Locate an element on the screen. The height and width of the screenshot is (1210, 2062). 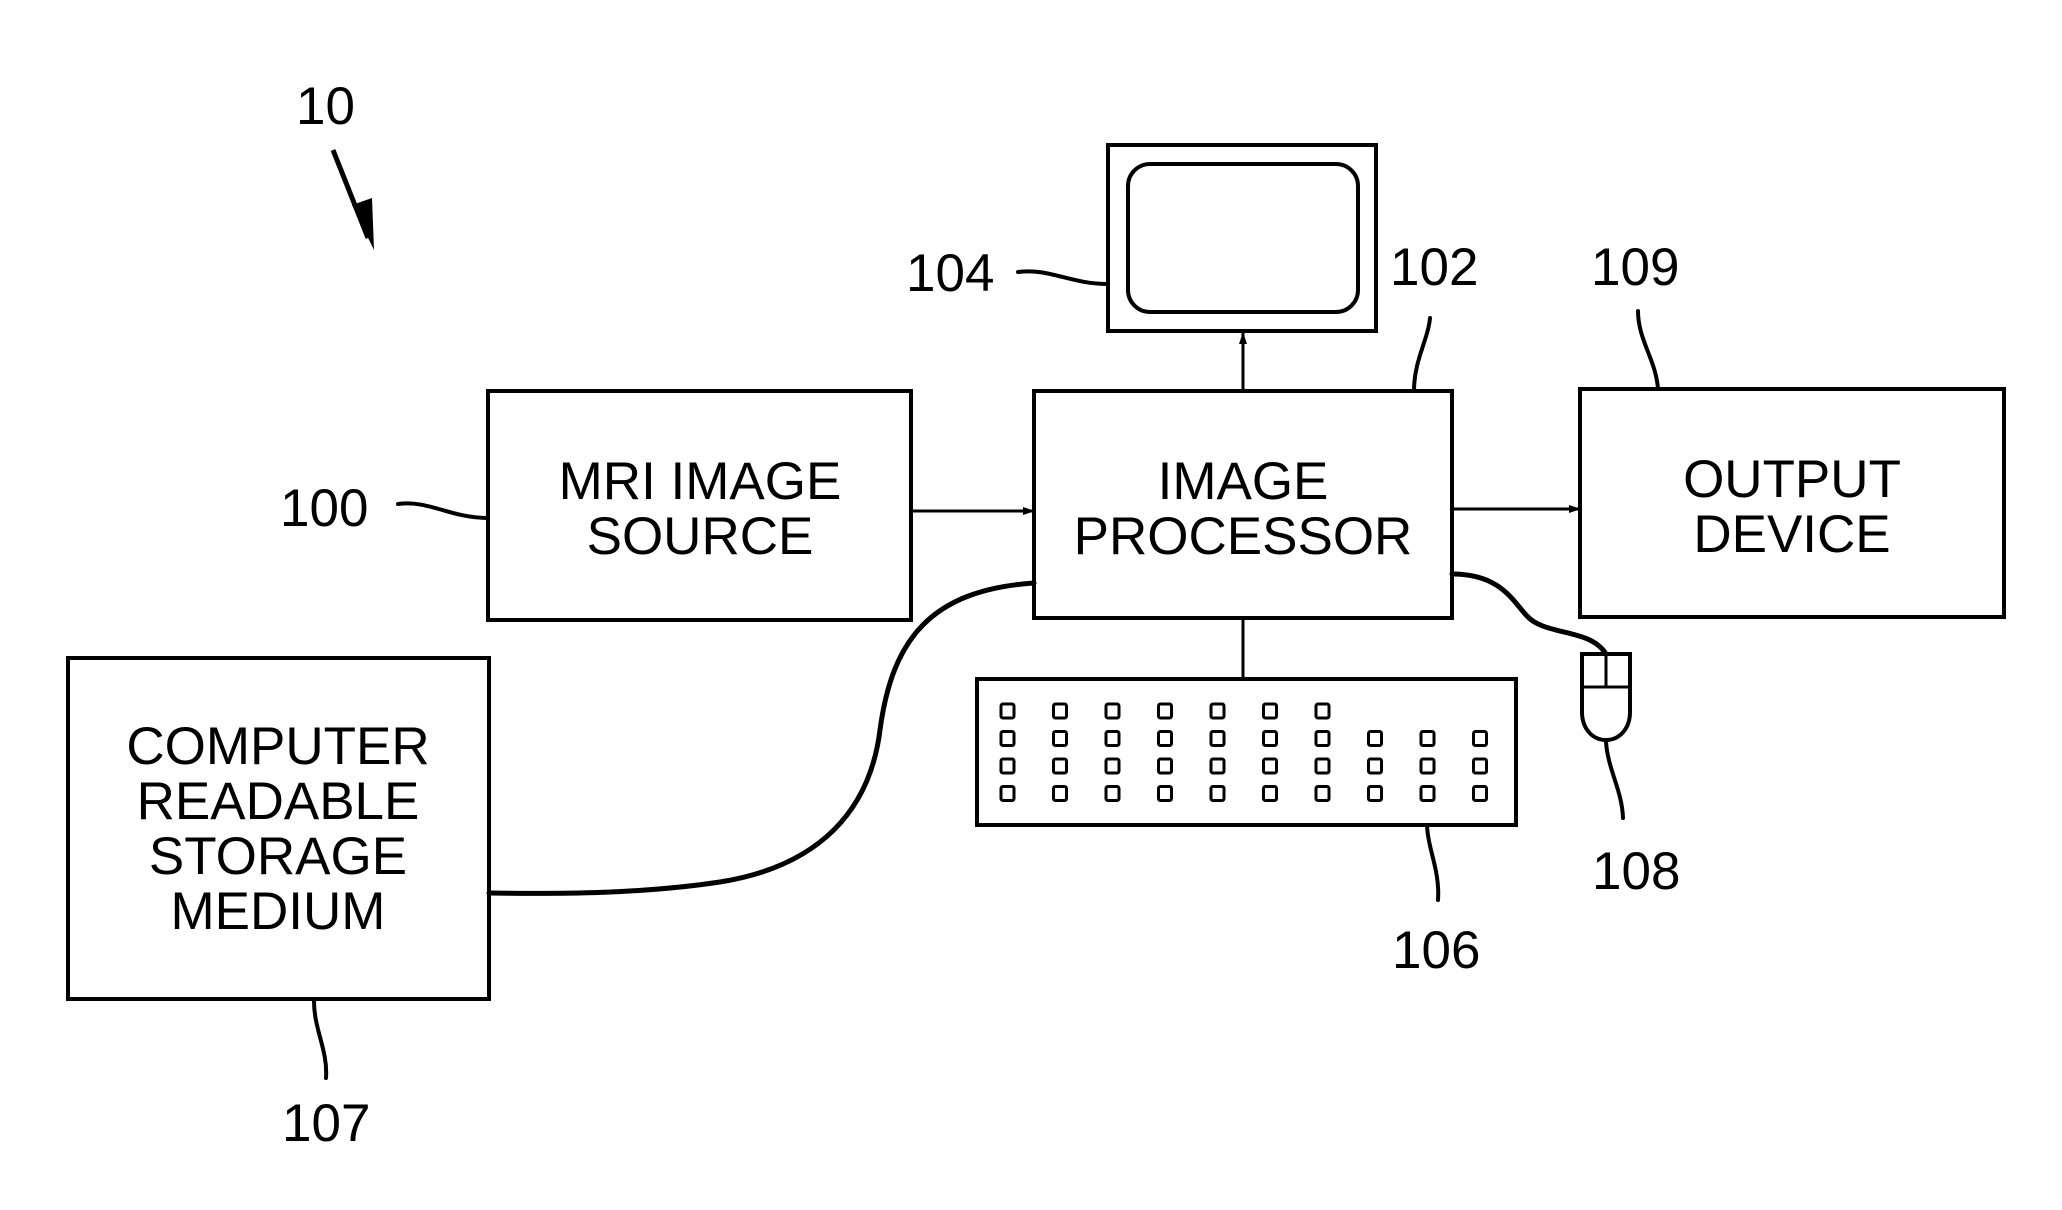
mri-image-source-leader-line is located at coordinates (443, 510).